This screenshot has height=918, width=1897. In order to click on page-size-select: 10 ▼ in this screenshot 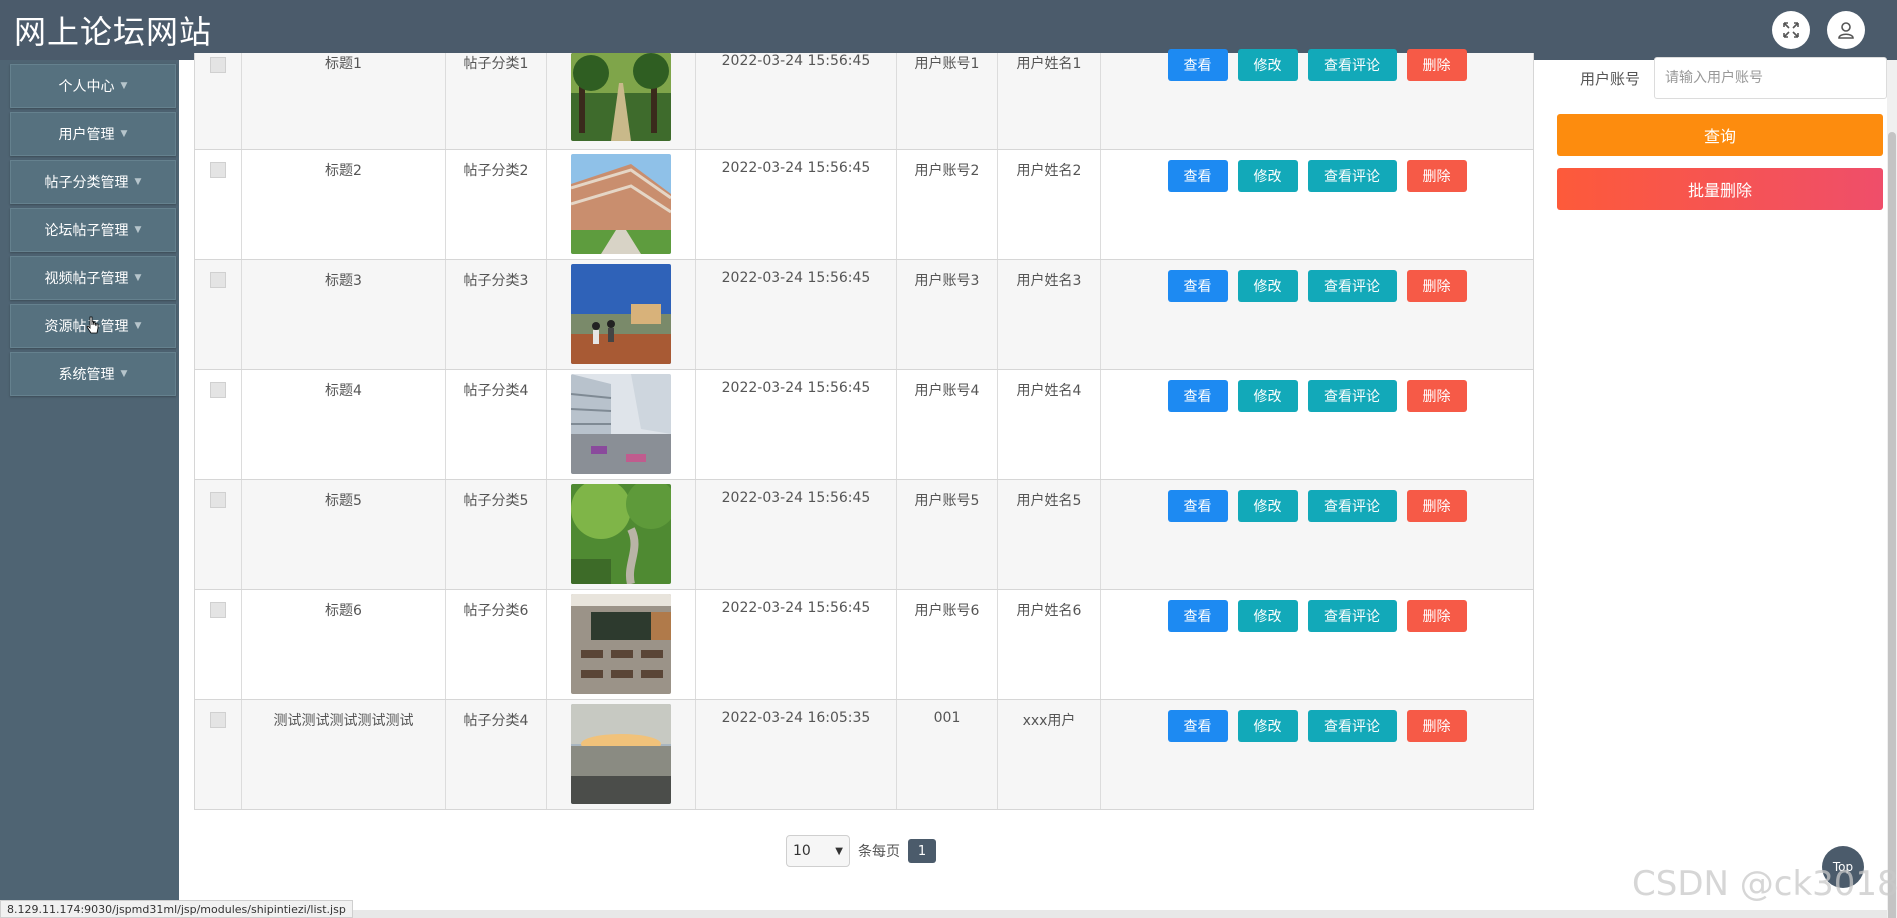, I will do `click(818, 851)`.